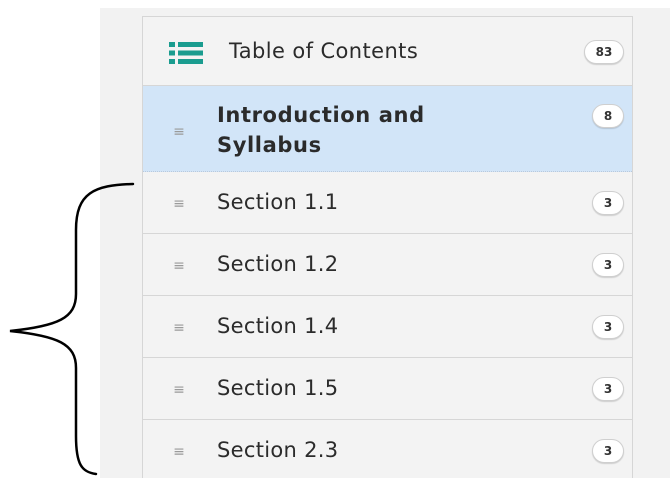  What do you see at coordinates (324, 51) in the screenshot?
I see `toc-title: Table of Contents` at bounding box center [324, 51].